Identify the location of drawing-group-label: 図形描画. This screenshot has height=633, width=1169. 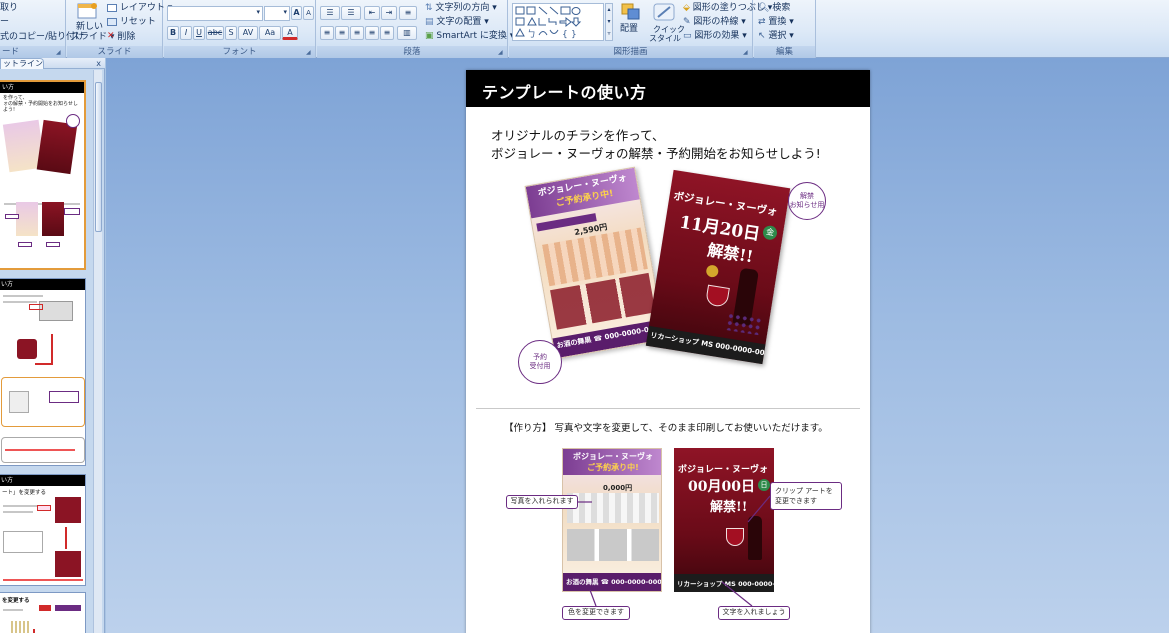
(630, 52).